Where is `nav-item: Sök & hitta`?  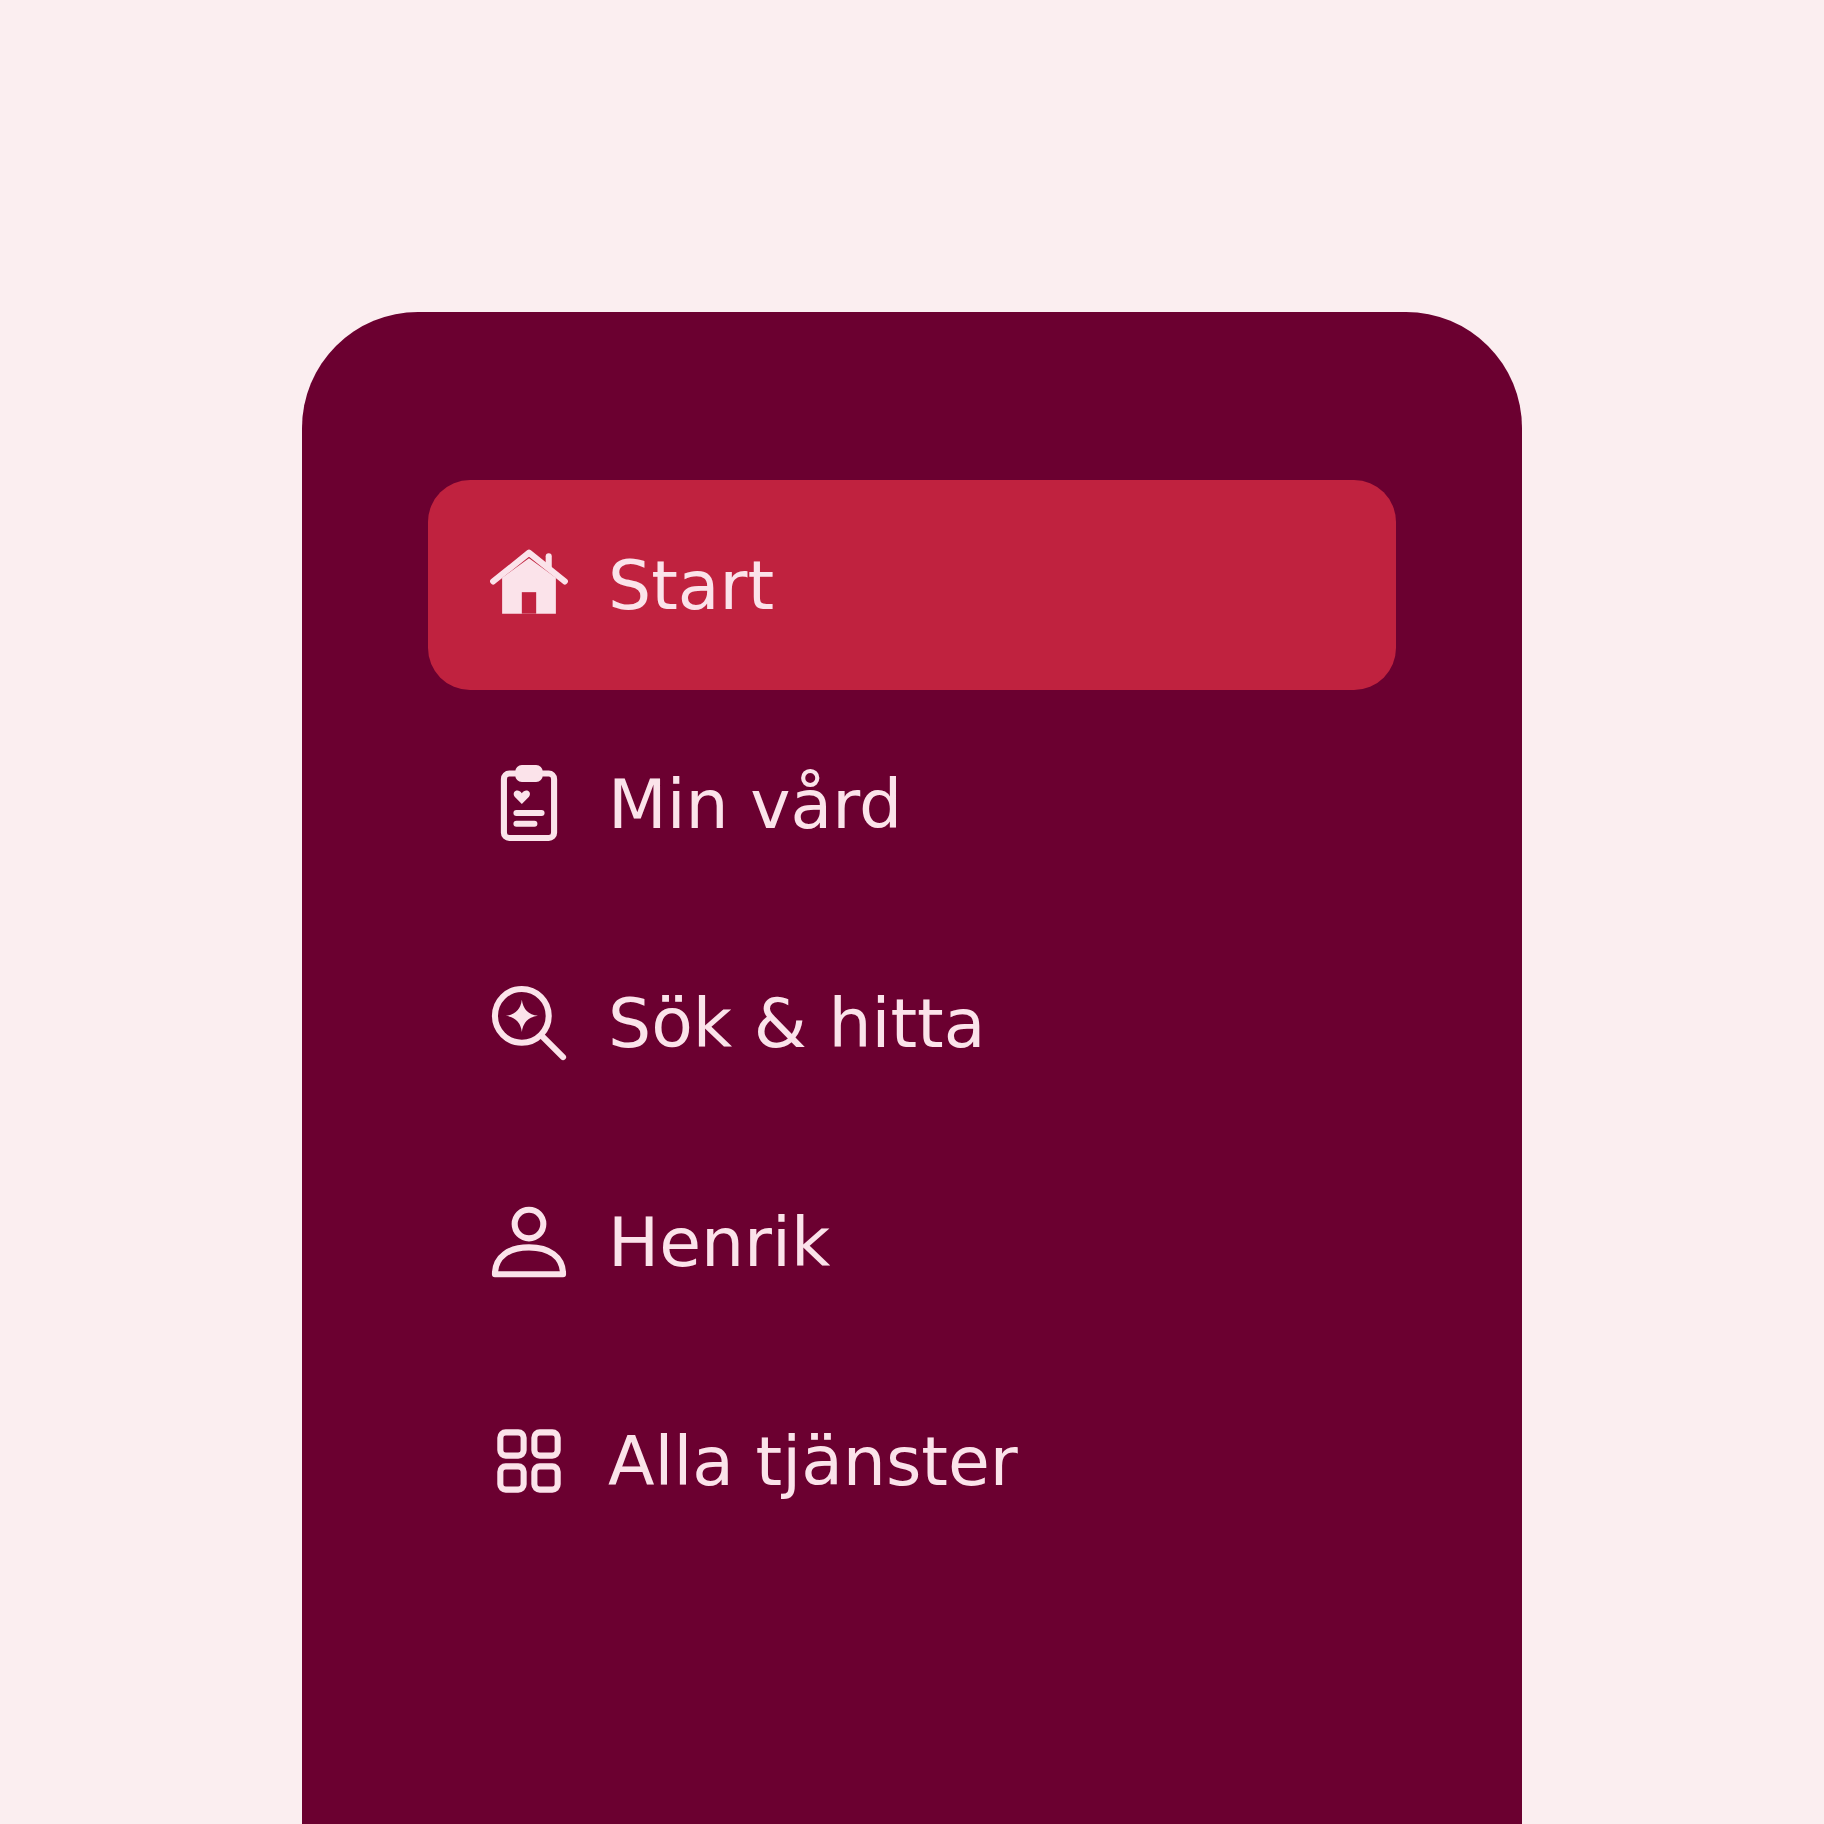 nav-item: Sök & hitta is located at coordinates (912, 1023).